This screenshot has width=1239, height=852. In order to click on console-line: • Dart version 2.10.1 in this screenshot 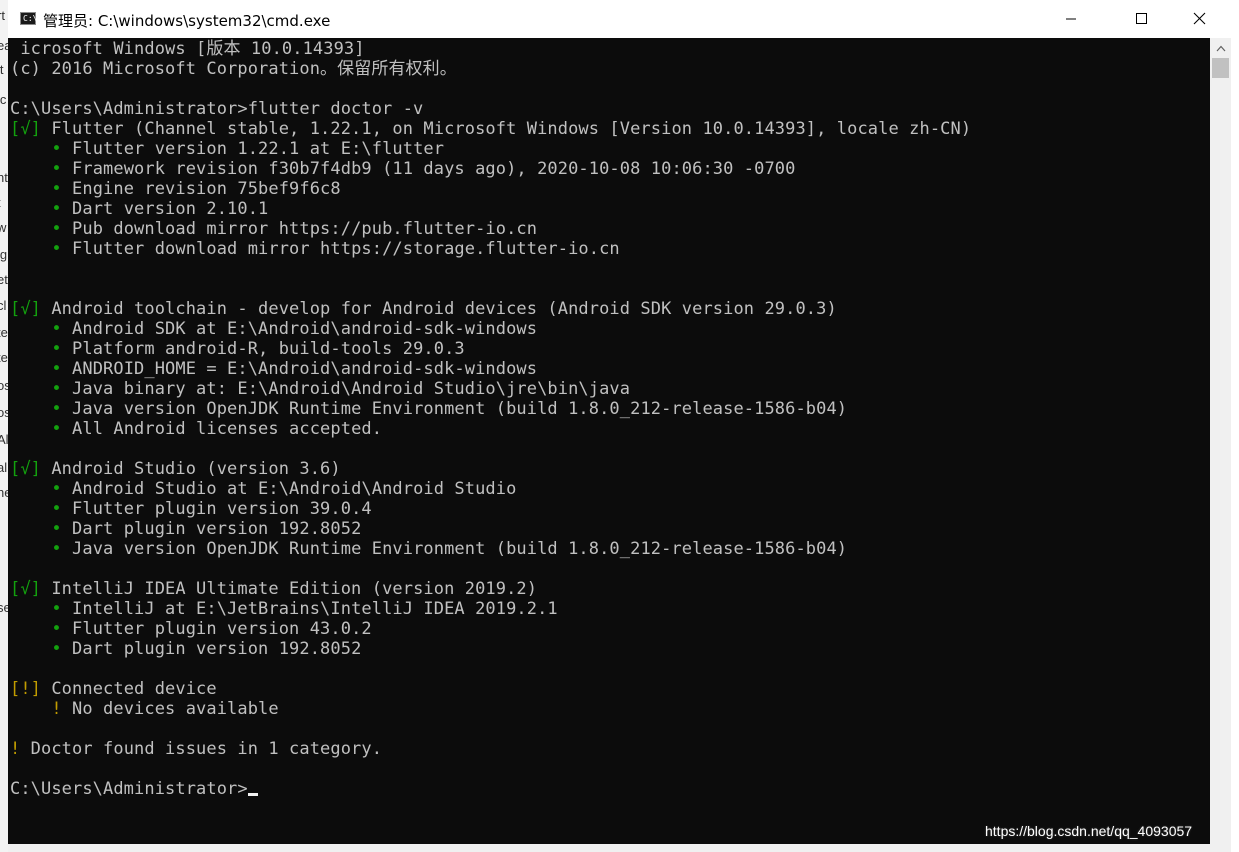, I will do `click(139, 209)`.